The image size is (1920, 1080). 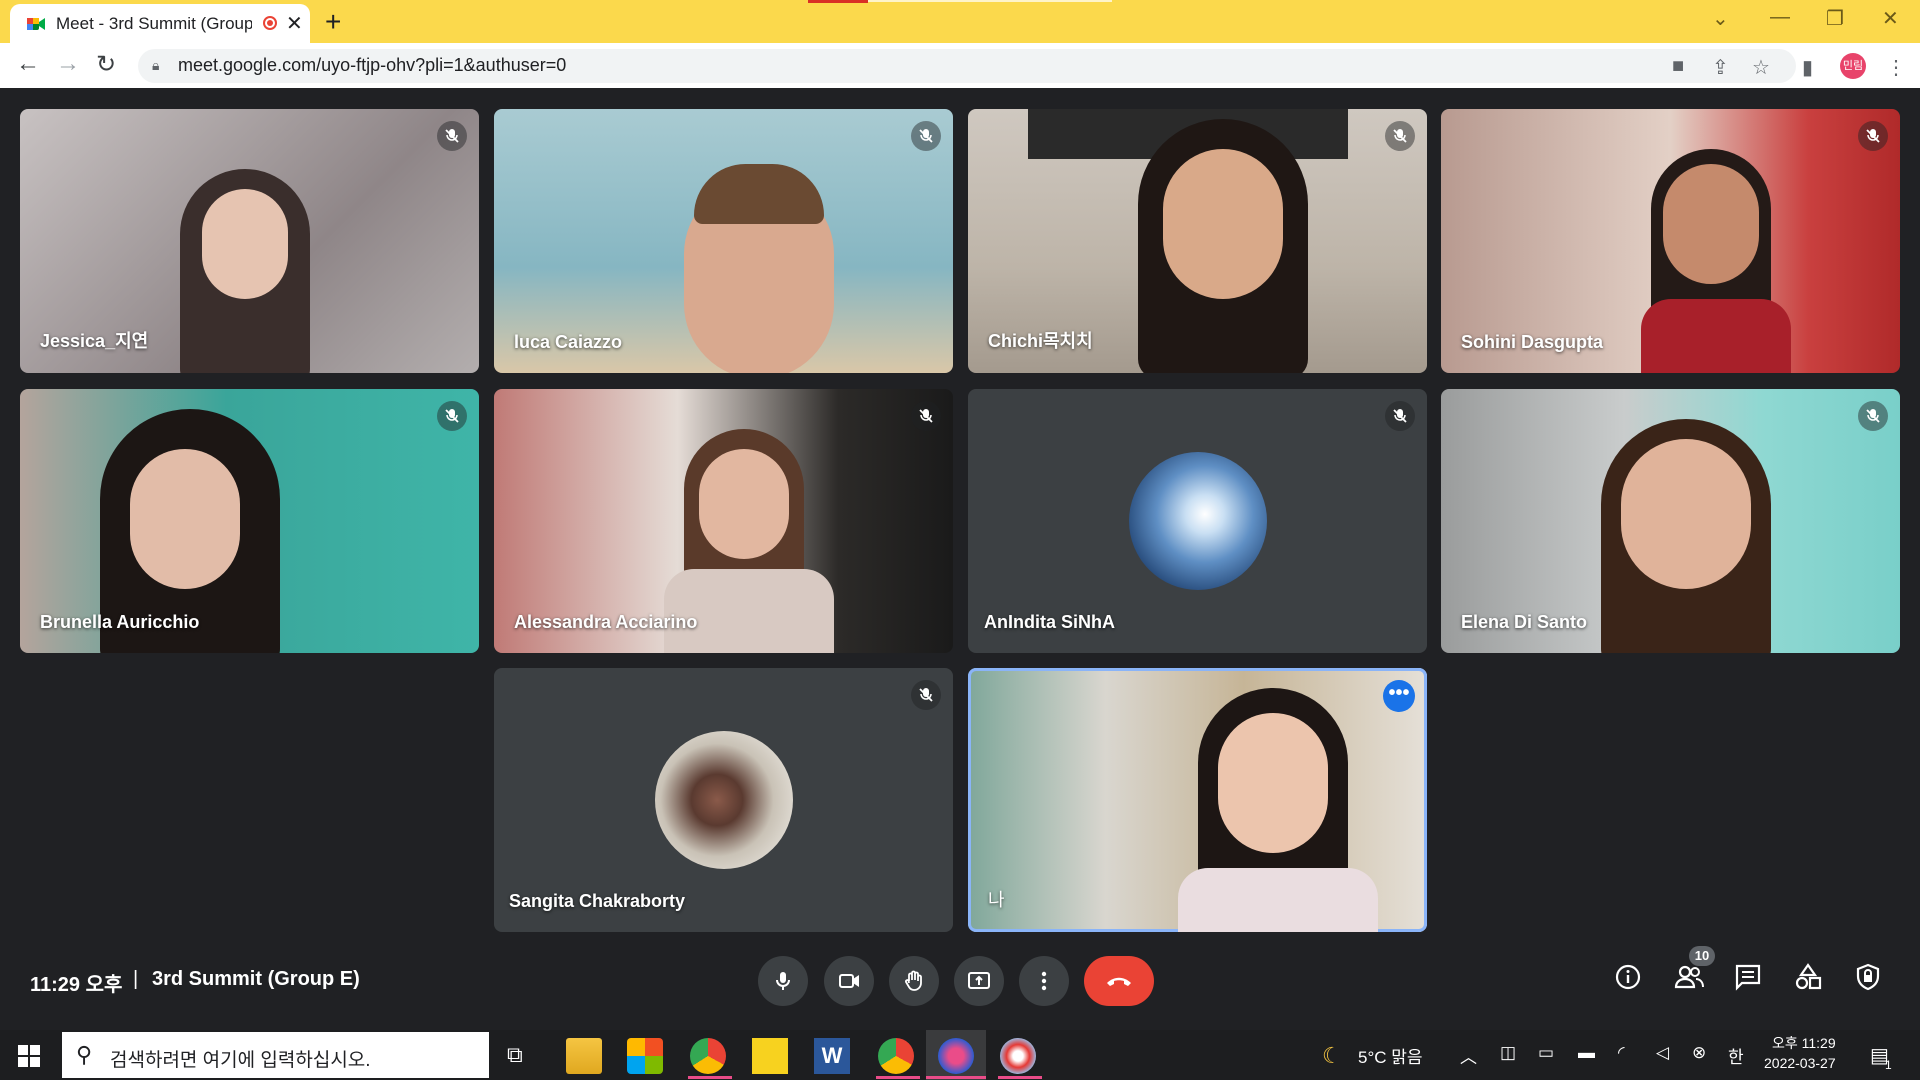 What do you see at coordinates (154, 23) in the screenshot?
I see `tab-title: Meet - 3rd Summit (Group` at bounding box center [154, 23].